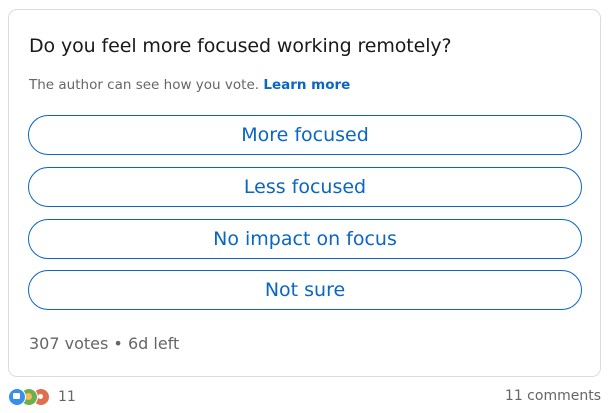  I want to click on reactions-summary: 11, so click(42, 397).